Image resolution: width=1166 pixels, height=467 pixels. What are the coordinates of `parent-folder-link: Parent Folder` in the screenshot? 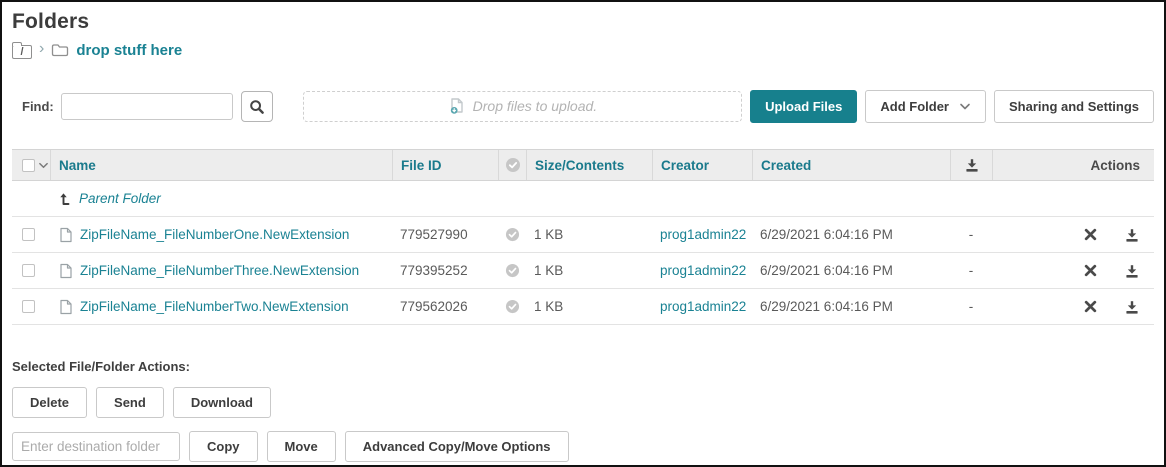 It's located at (120, 198).